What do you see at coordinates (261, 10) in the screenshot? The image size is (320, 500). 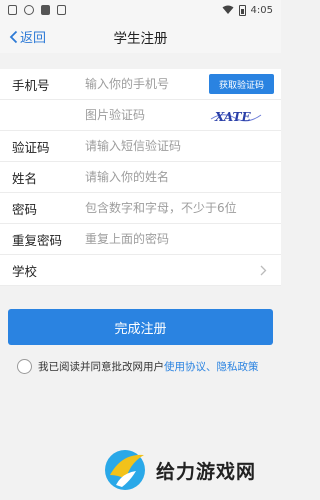 I see `status-time: 4:05` at bounding box center [261, 10].